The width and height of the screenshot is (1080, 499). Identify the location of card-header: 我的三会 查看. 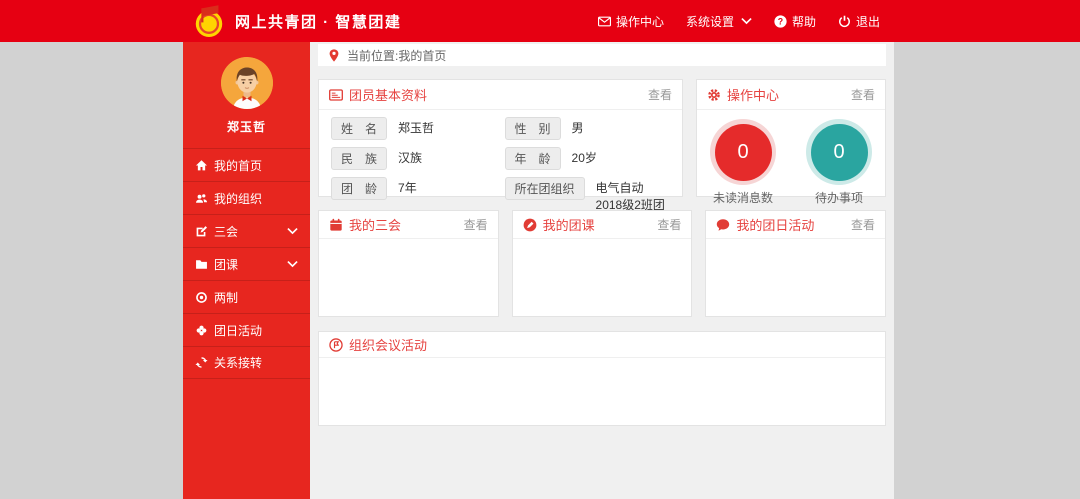
(408, 225).